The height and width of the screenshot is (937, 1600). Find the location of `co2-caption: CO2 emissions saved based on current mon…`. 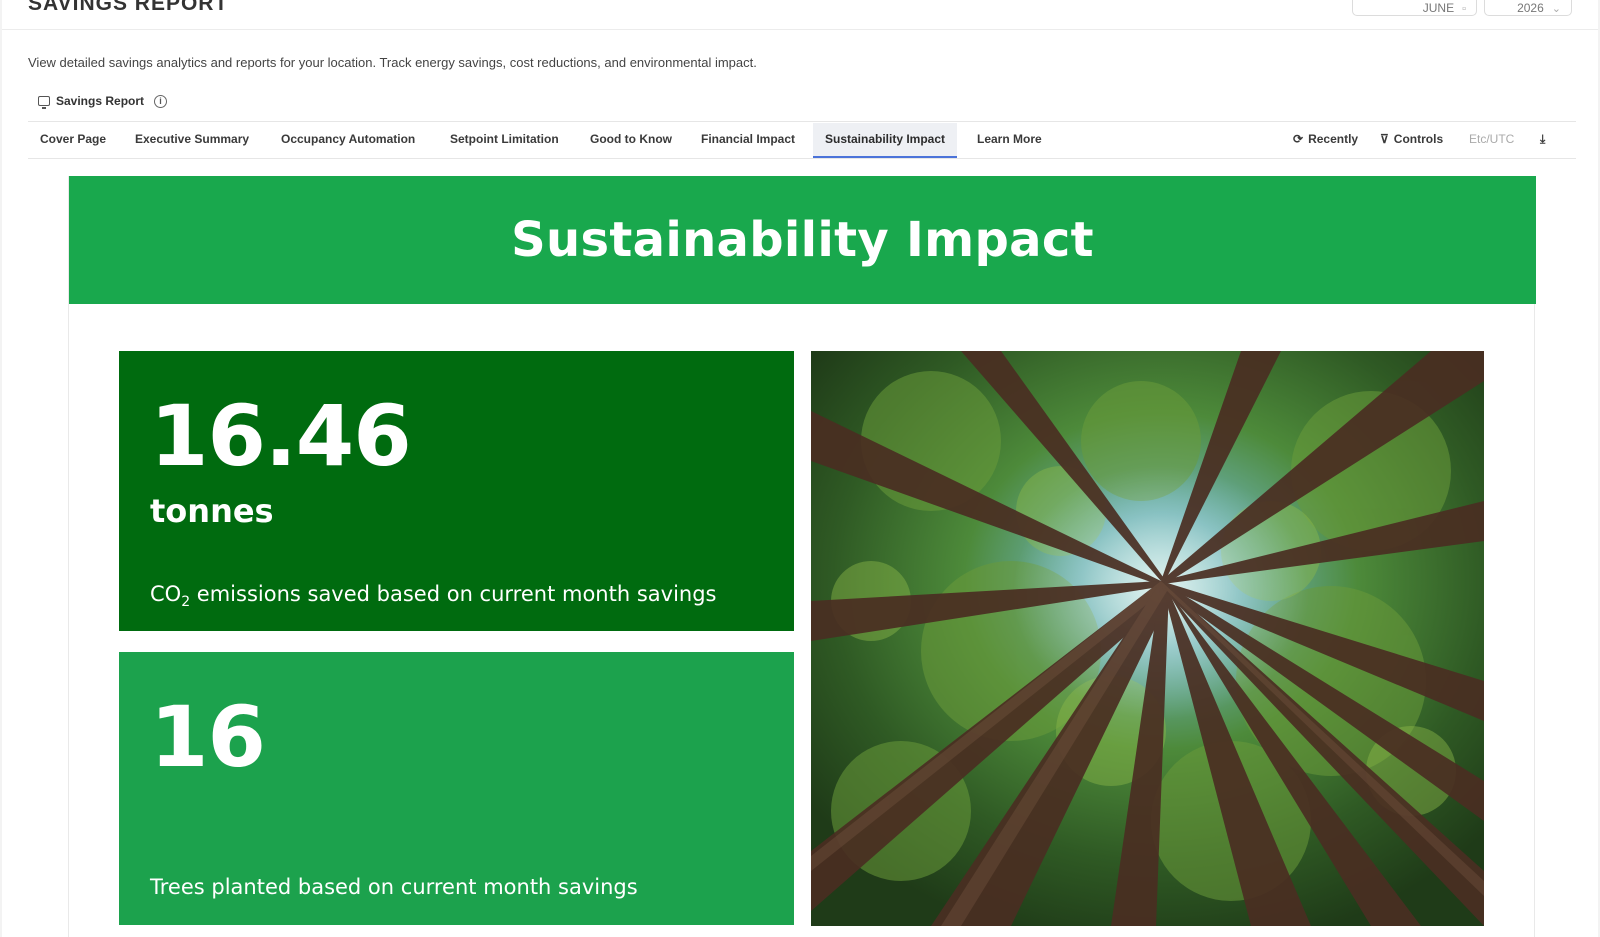

co2-caption: CO2 emissions saved based on current mon… is located at coordinates (433, 596).